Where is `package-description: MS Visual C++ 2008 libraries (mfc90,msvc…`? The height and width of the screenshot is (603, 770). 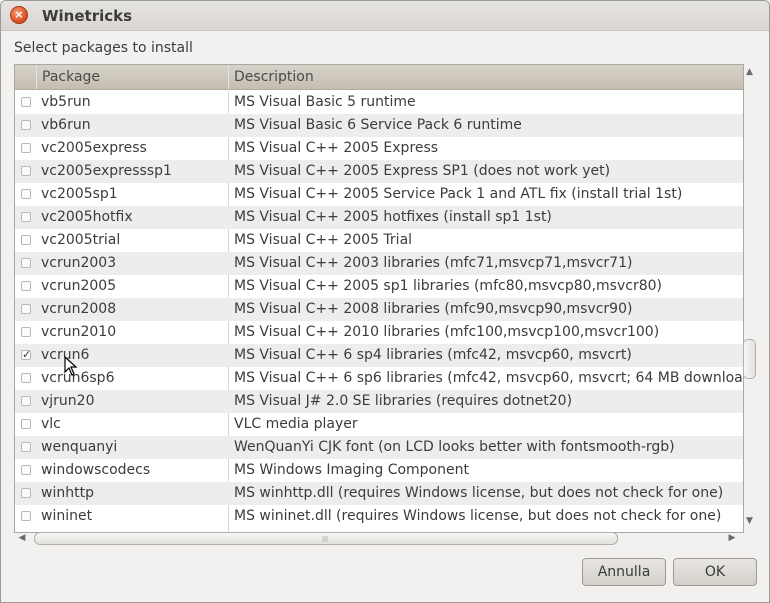
package-description: MS Visual C++ 2008 libraries (mfc90,msvc… is located at coordinates (433, 309).